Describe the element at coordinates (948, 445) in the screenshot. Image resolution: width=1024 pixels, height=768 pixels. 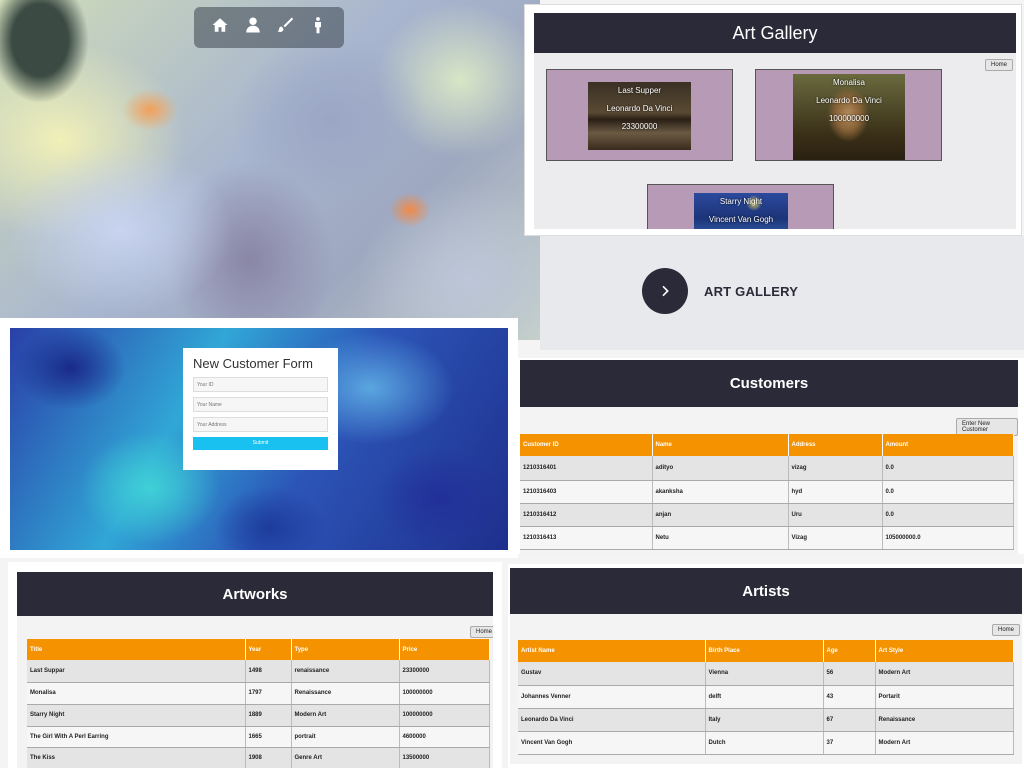
I see `column-header: Amount` at that location.